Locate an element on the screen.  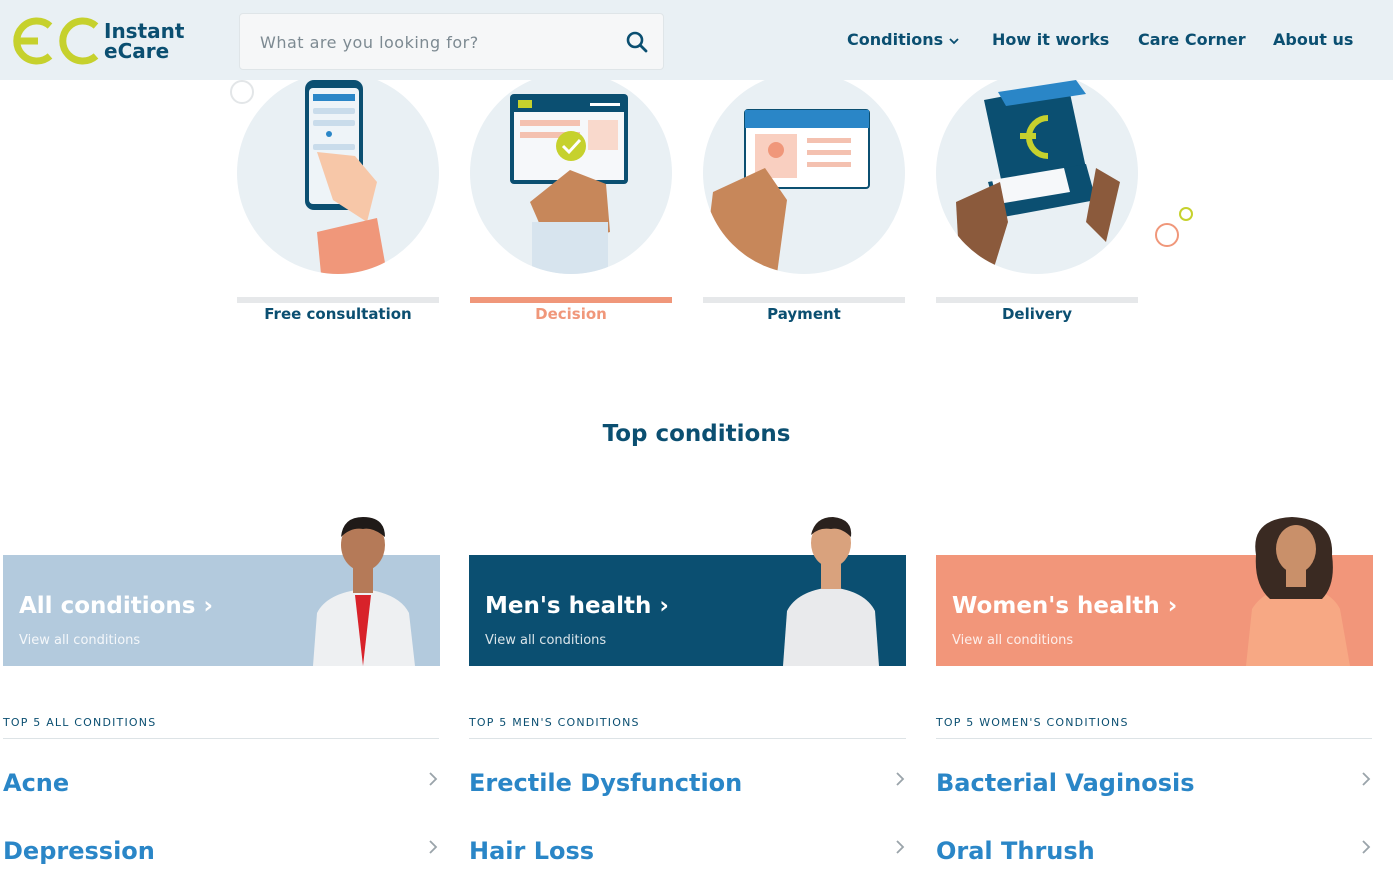
card-womens-health: Women's health › View all conditions is located at coordinates (1154, 591).